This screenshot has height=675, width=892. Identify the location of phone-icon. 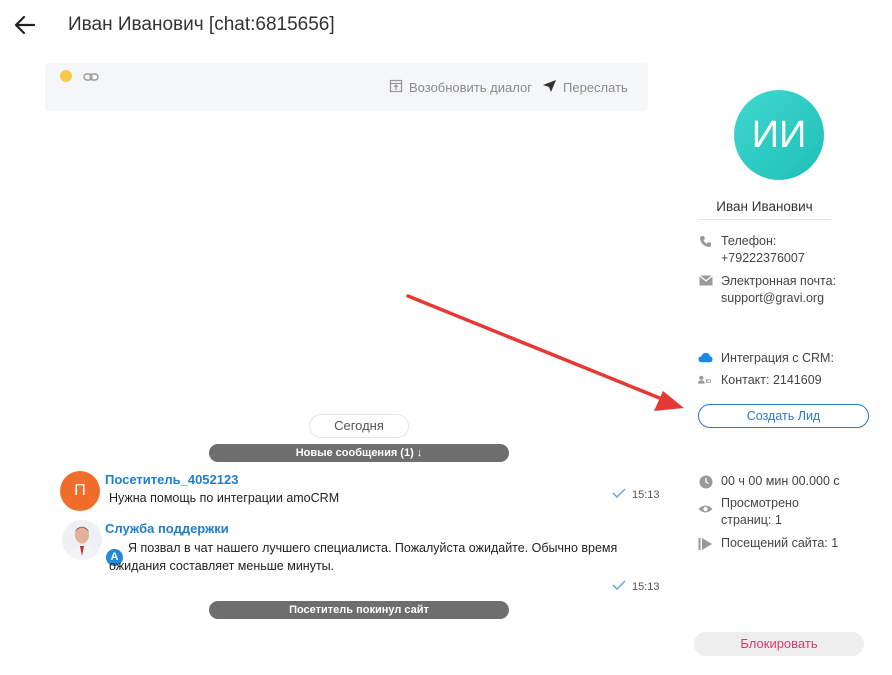
(705, 250).